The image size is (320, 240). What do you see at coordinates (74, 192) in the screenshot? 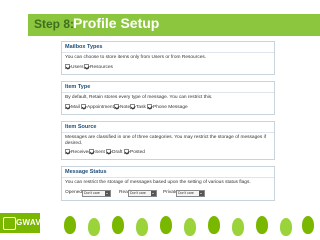
I see `opened-label: Opened` at bounding box center [74, 192].